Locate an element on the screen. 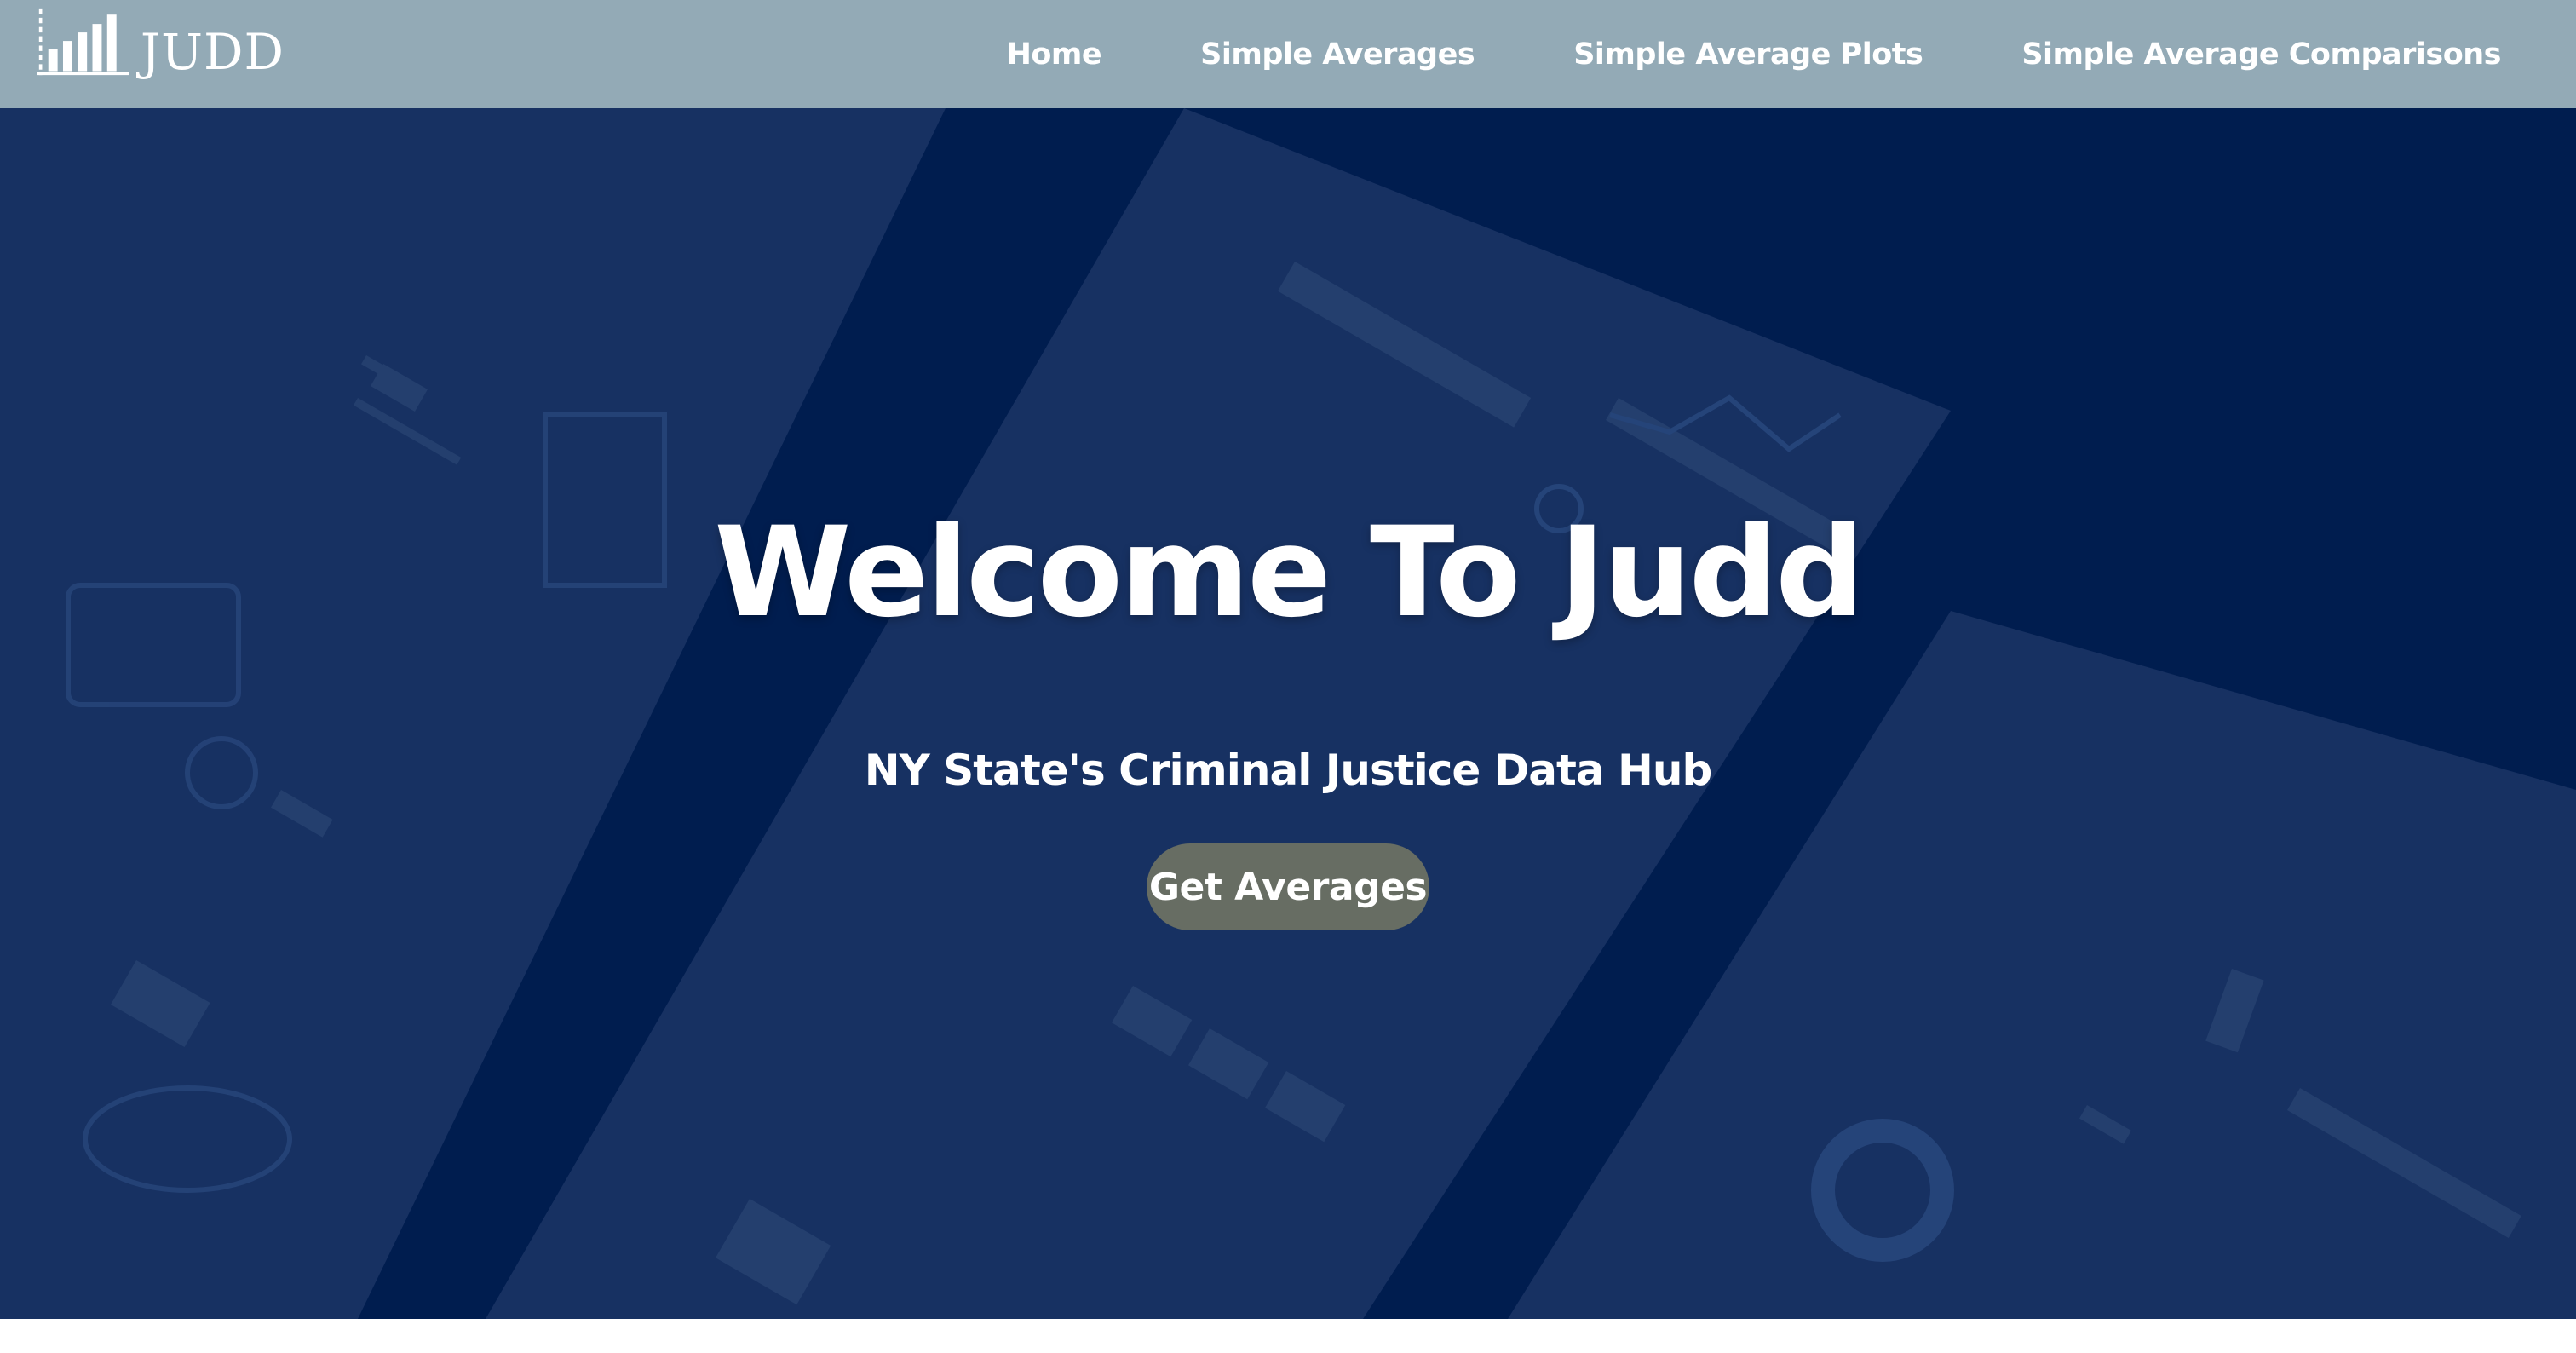 This screenshot has height=1353, width=2576. nav-item-simple-average-comparisons: Simple Average Comparisons is located at coordinates (2261, 54).